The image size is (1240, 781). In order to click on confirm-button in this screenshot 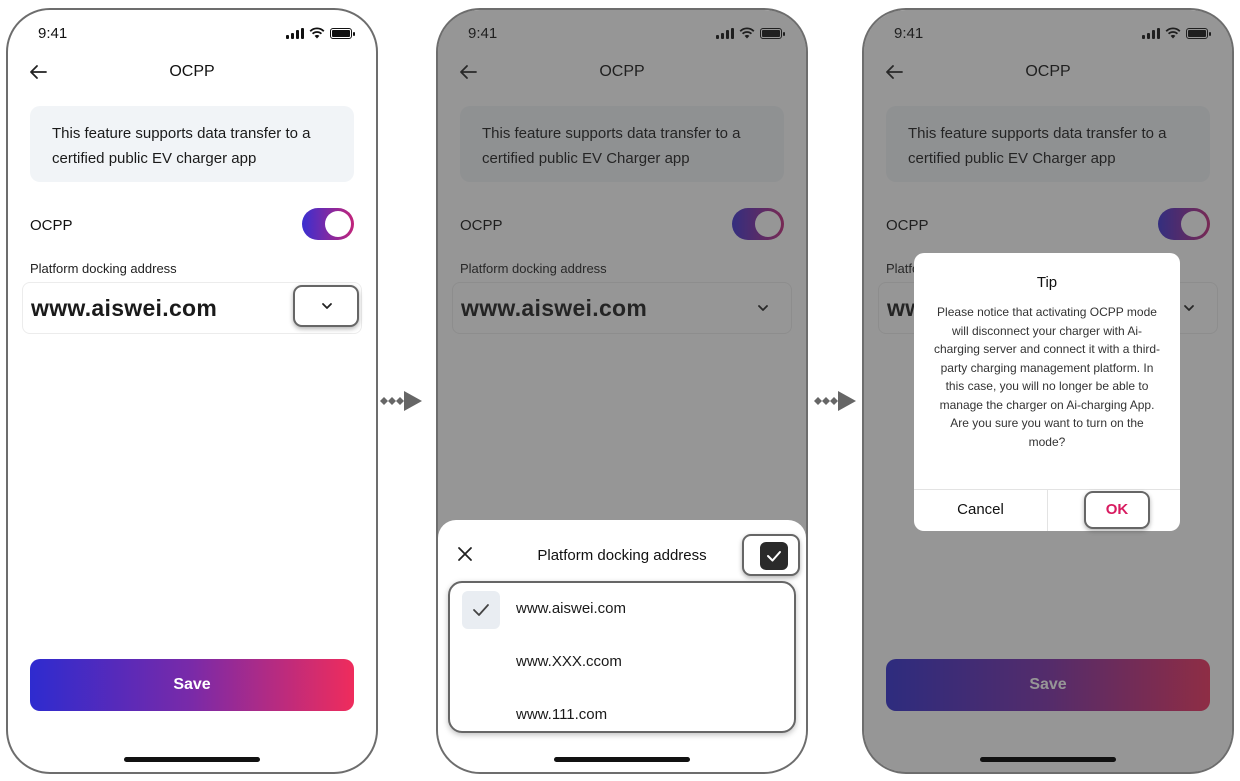, I will do `click(771, 555)`.